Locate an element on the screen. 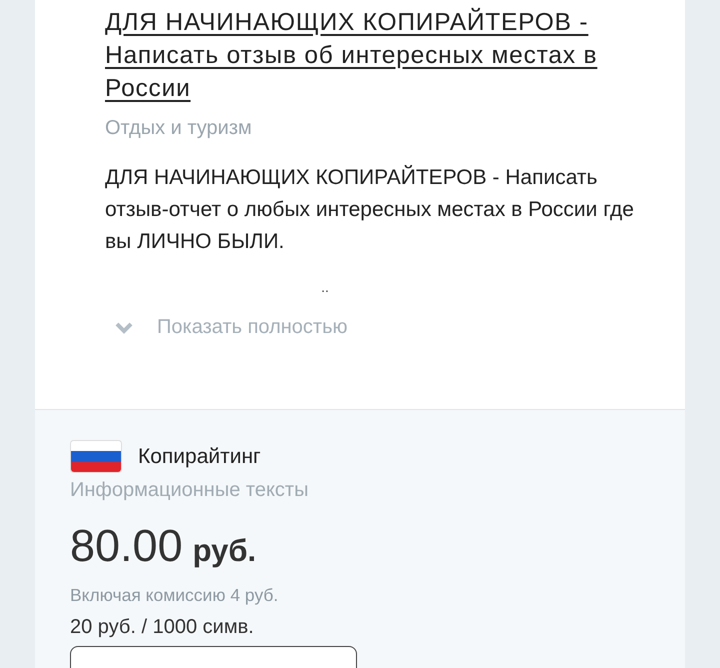  rate-text: 20 руб. / 1000 симв. is located at coordinates (162, 627).